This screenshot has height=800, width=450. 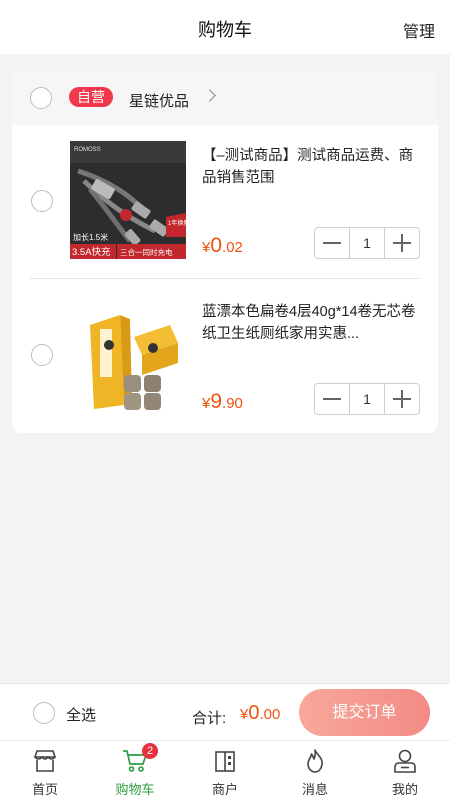 What do you see at coordinates (44, 789) in the screenshot?
I see `tab-label: 首页` at bounding box center [44, 789].